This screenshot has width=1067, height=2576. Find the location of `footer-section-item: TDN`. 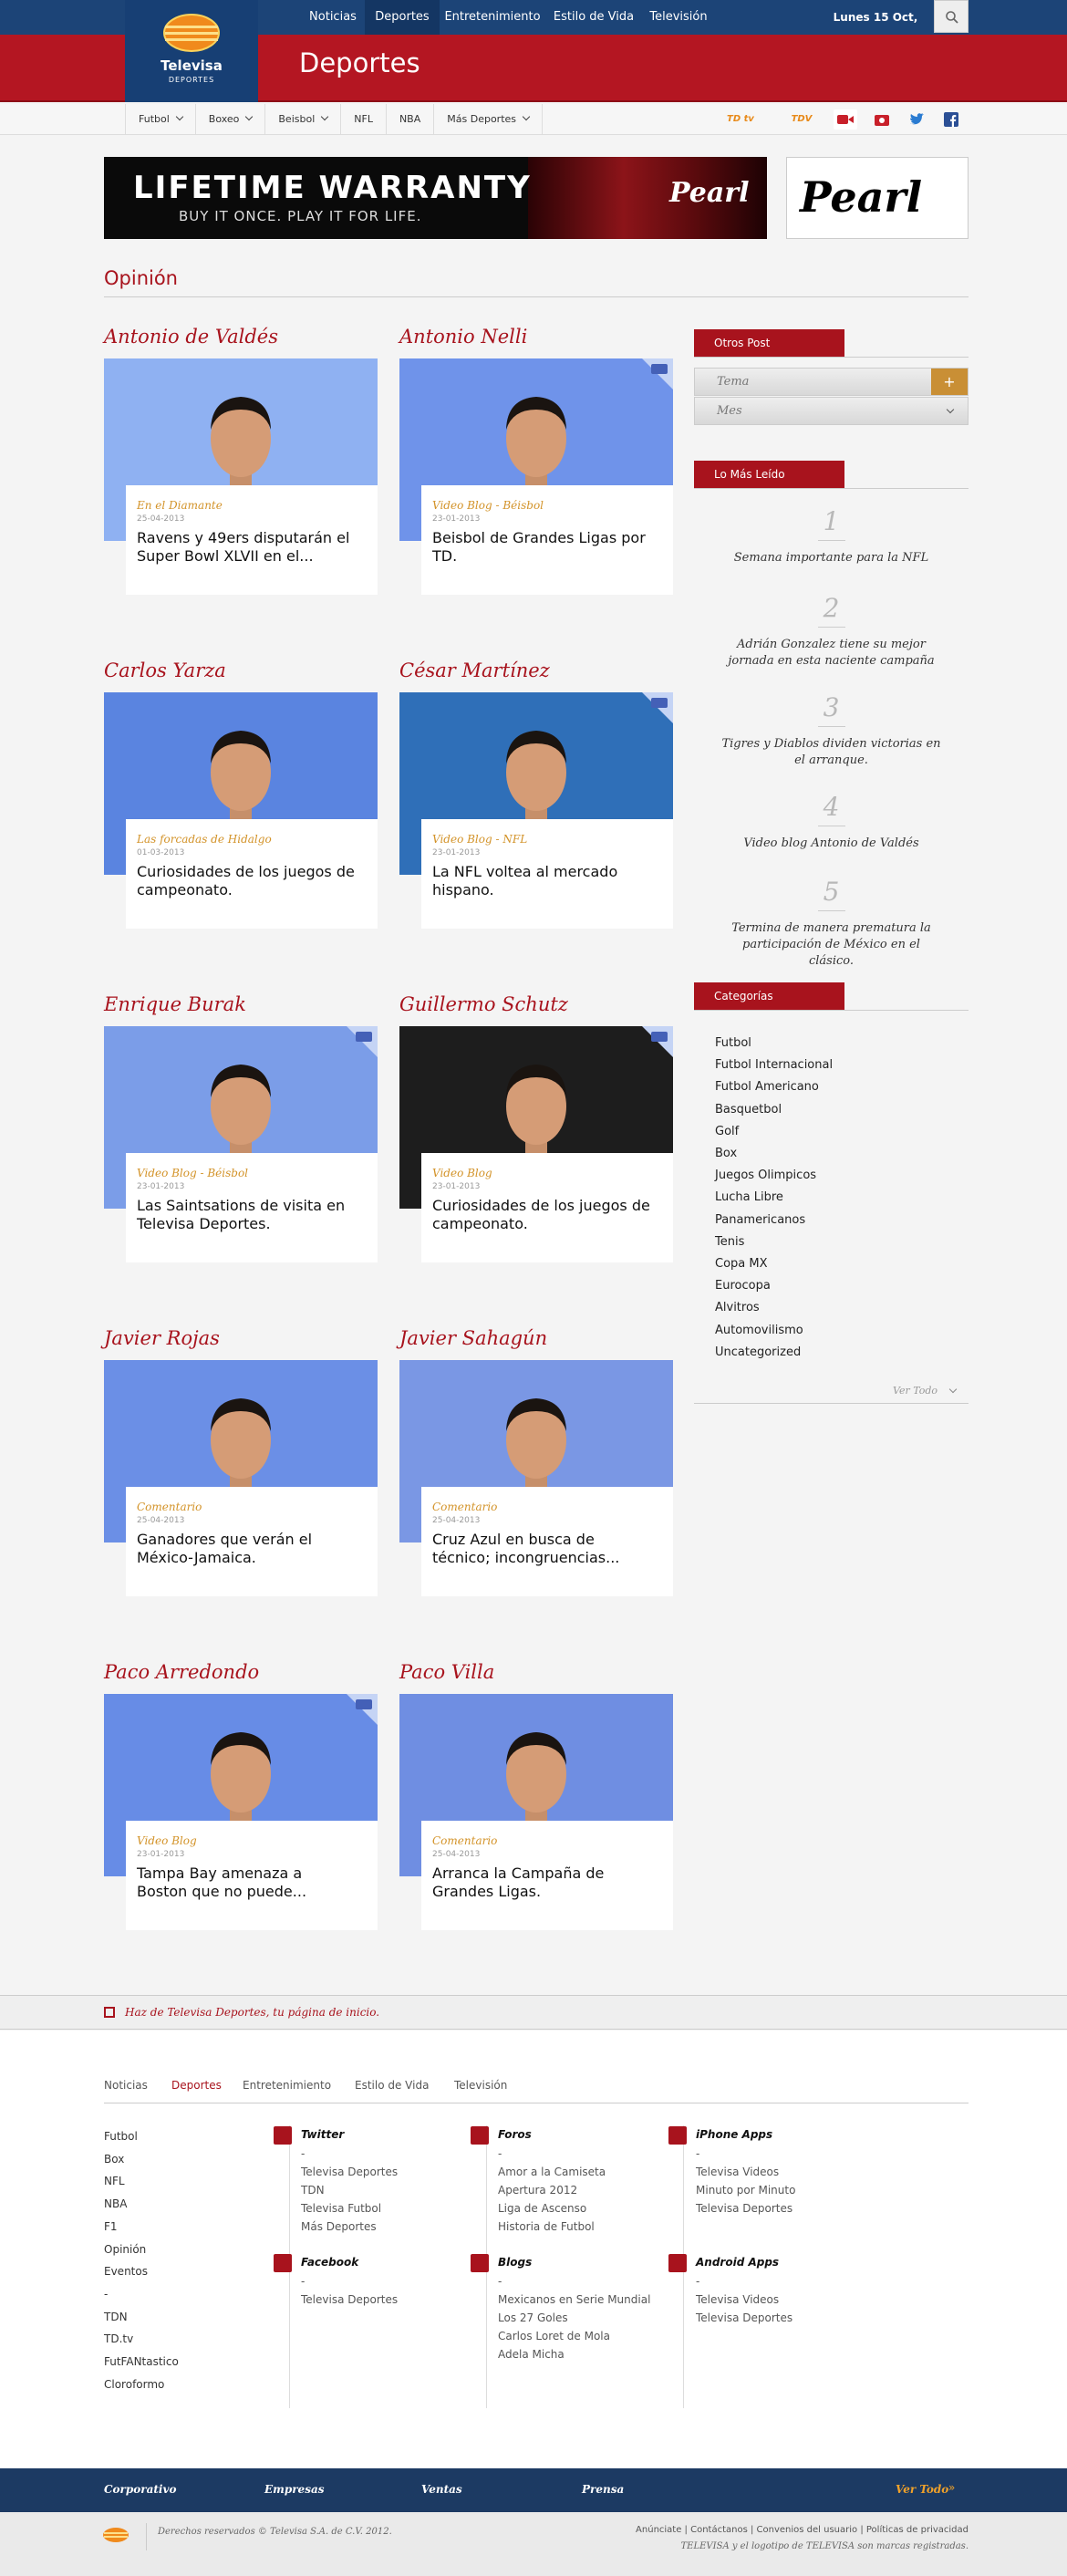

footer-section-item: TDN is located at coordinates (141, 2317).